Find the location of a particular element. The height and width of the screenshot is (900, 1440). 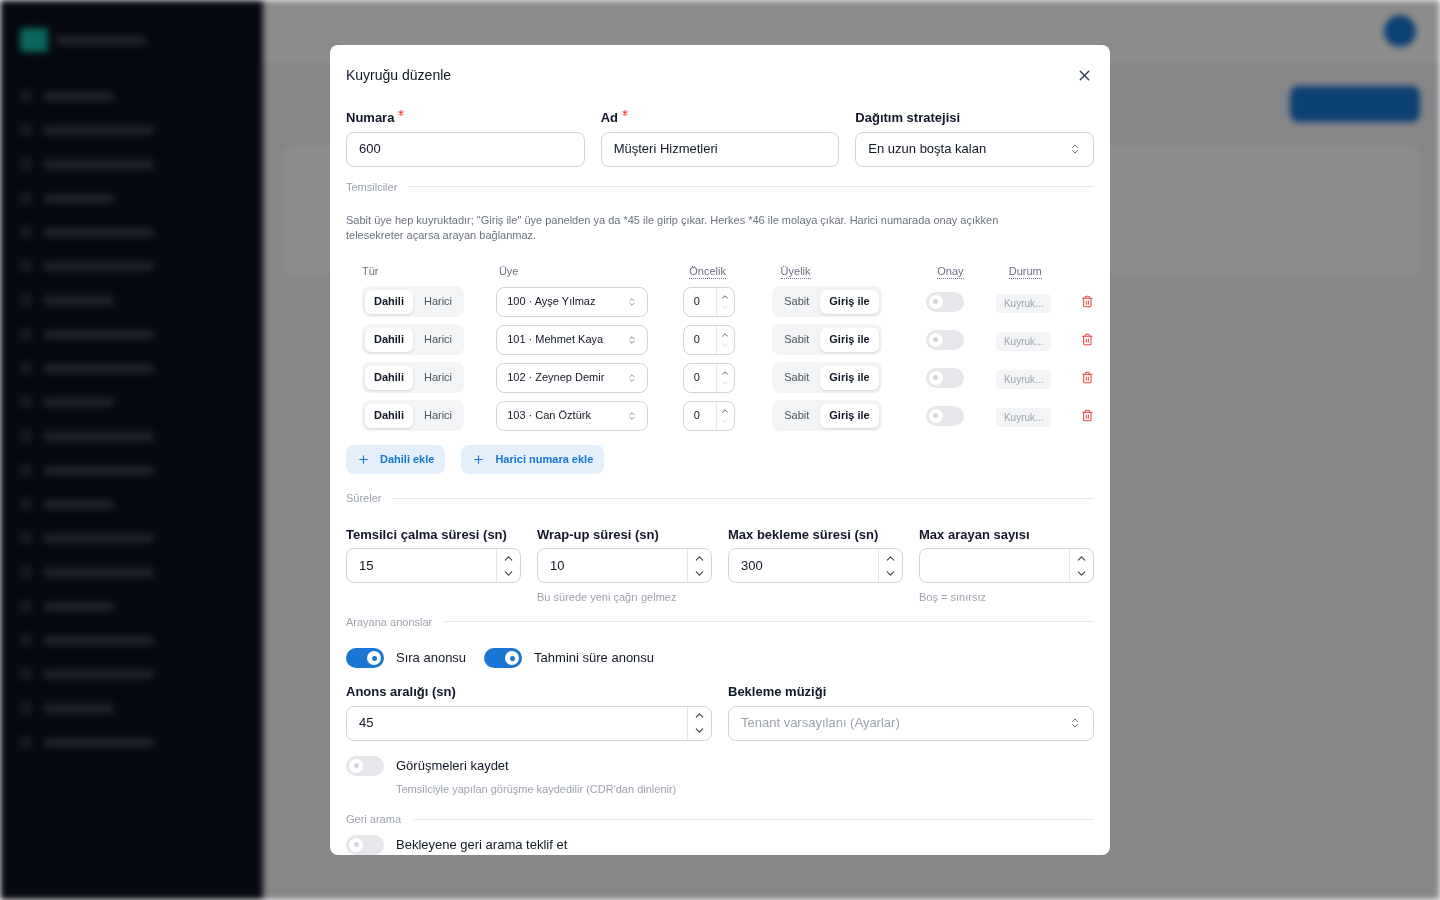

field-label: Max arayan sayısı is located at coordinates (975, 534).